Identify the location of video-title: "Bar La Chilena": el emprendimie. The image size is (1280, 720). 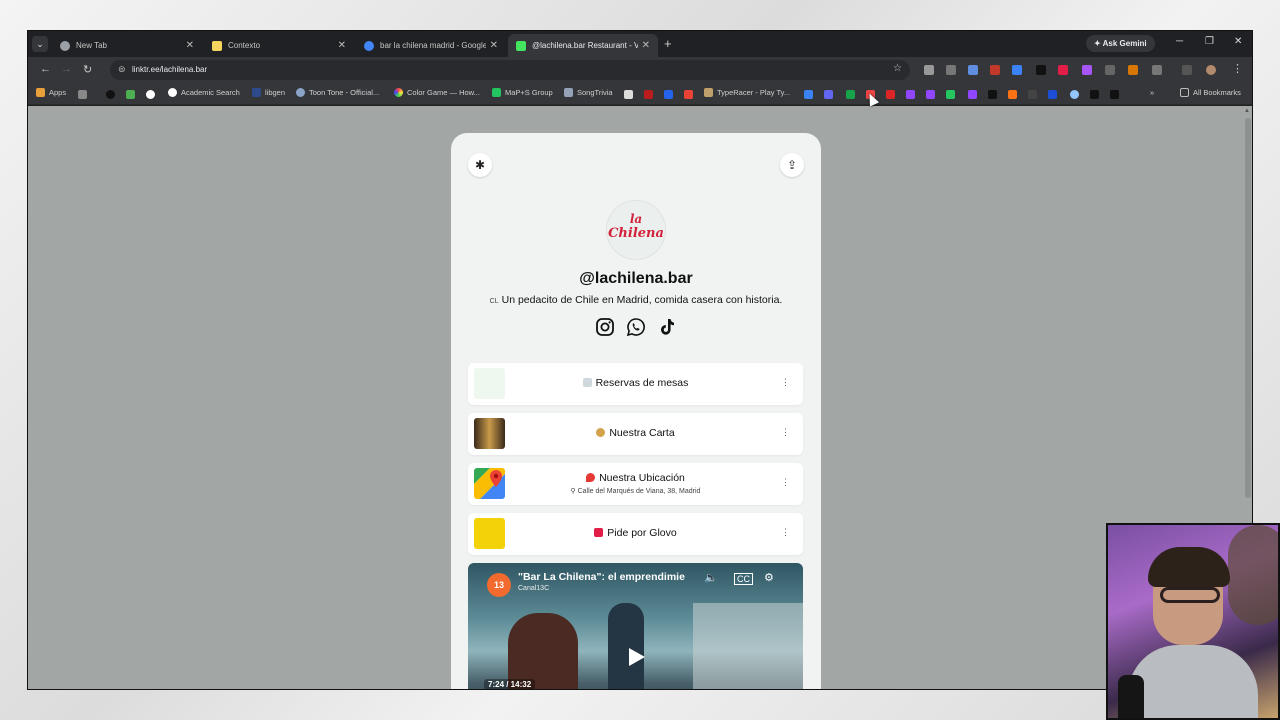
(603, 577).